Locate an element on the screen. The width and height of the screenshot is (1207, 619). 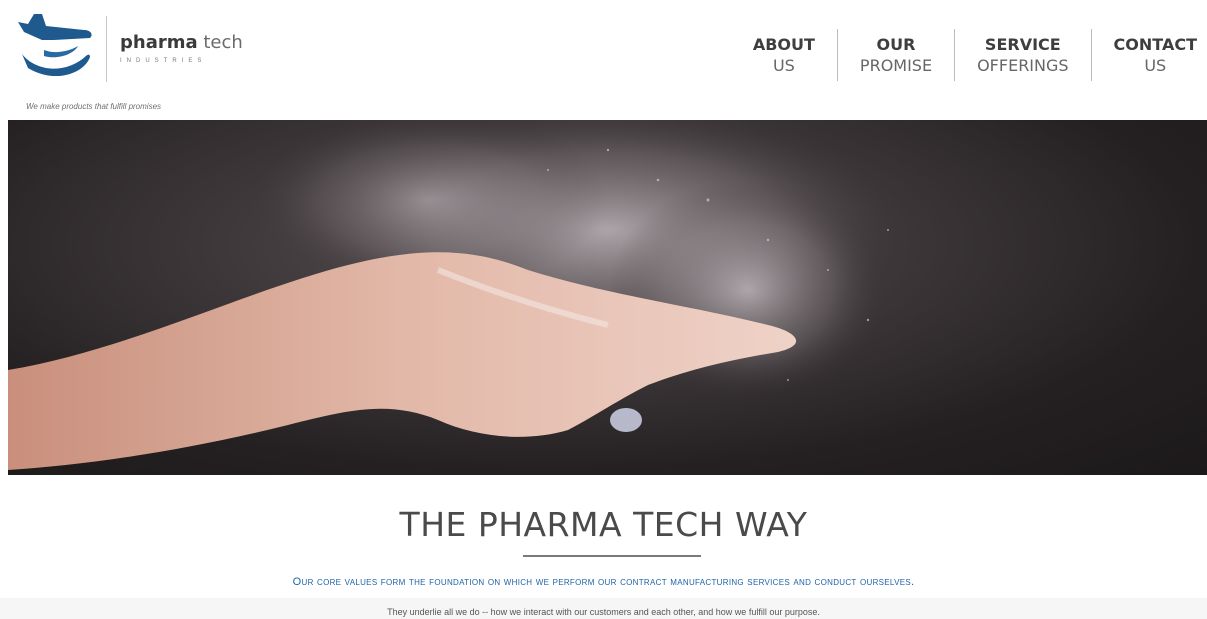
nav-about-us-line2: US is located at coordinates (783, 65).